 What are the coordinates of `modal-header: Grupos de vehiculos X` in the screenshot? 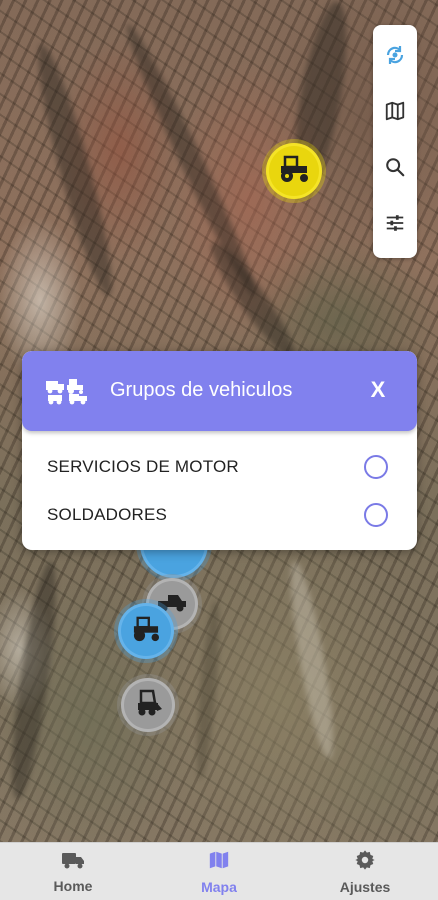 It's located at (219, 391).